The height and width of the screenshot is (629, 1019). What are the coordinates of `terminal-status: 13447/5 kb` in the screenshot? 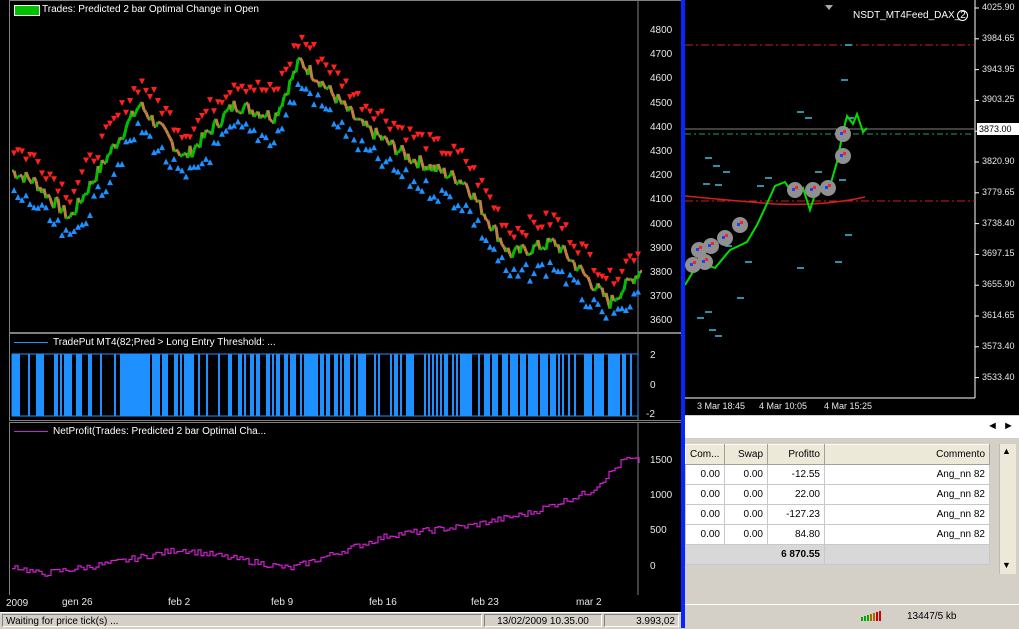 It's located at (852, 616).